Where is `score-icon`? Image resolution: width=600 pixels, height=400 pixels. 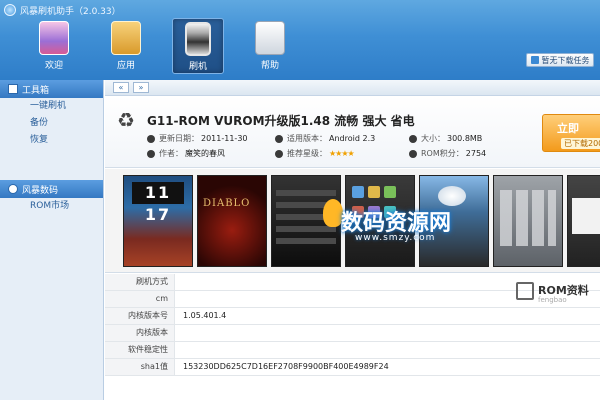 score-icon is located at coordinates (413, 153).